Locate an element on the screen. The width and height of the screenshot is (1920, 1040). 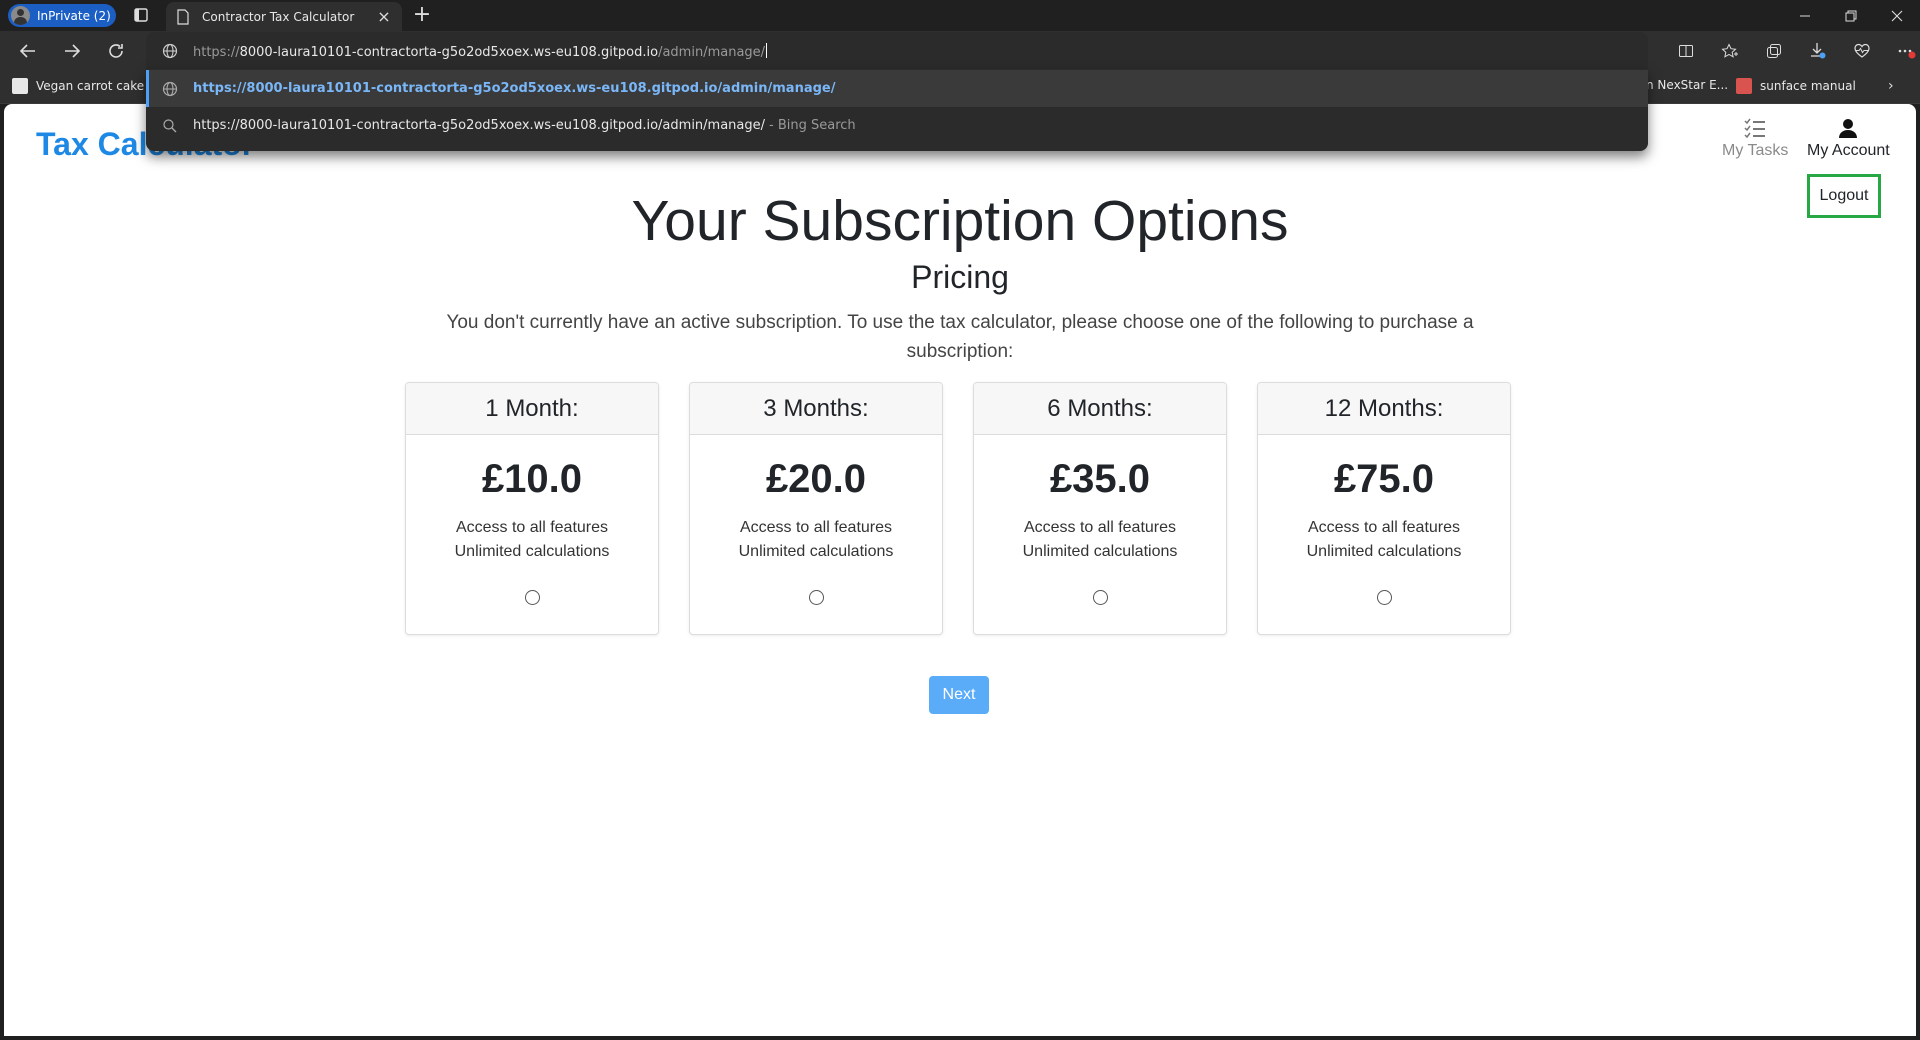
close-window-icon is located at coordinates (1897, 15).